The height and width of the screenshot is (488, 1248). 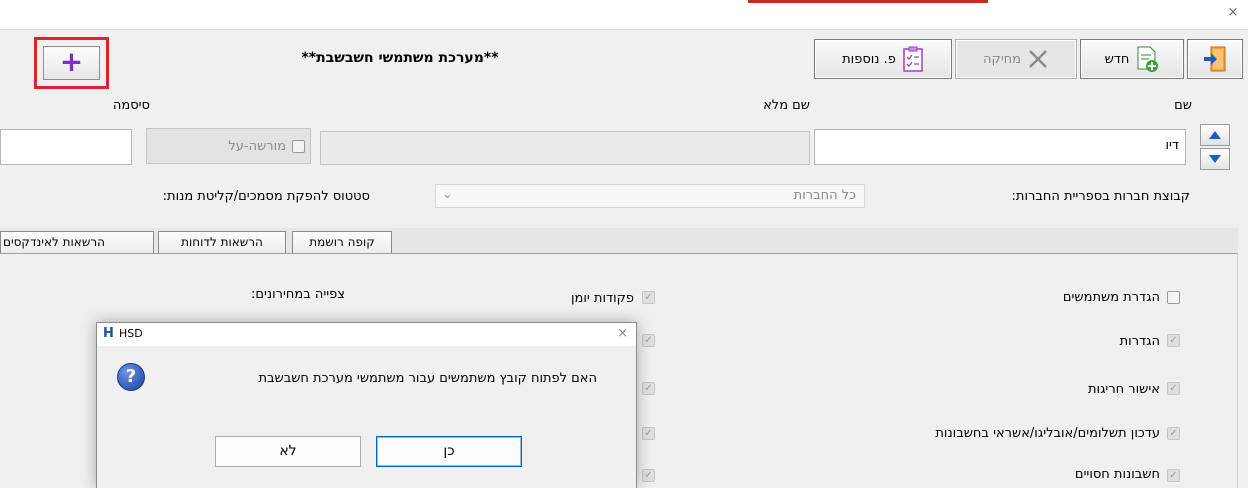 I want to click on perm-label-payments: עדכון תשלומים/אובליגו/אשראי בחשבונות, so click(x=1047, y=433).